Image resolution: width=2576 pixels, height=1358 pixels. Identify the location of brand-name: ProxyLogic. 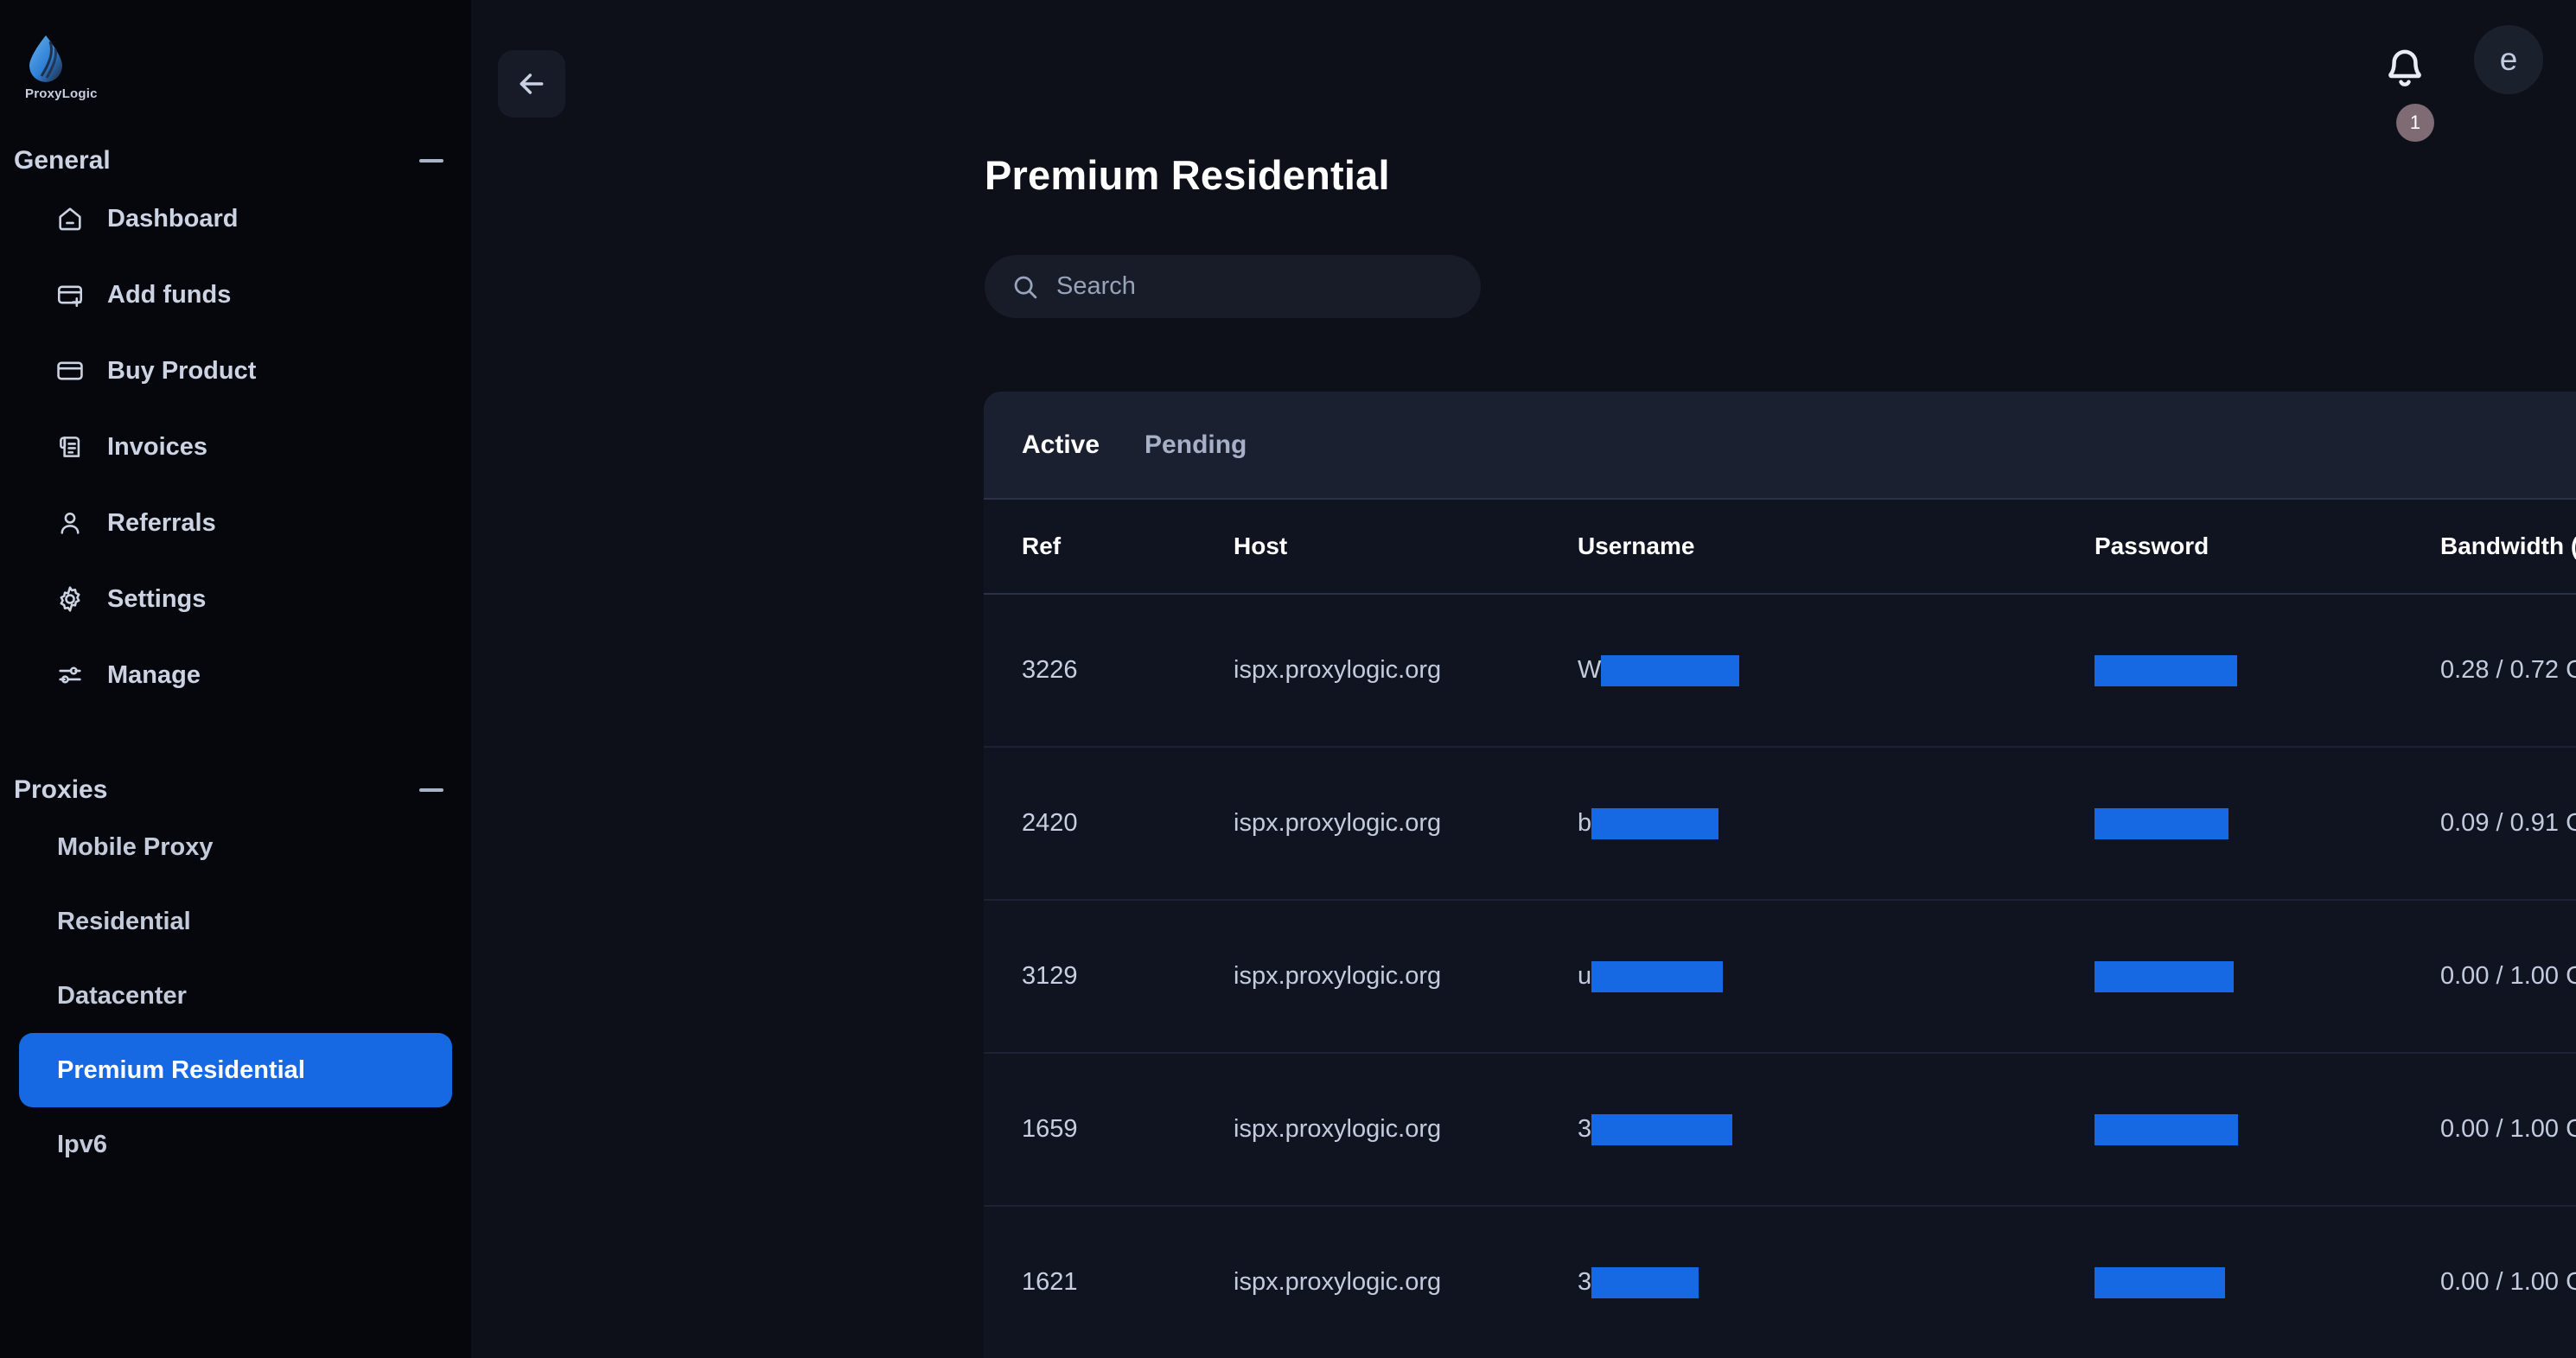
(61, 93).